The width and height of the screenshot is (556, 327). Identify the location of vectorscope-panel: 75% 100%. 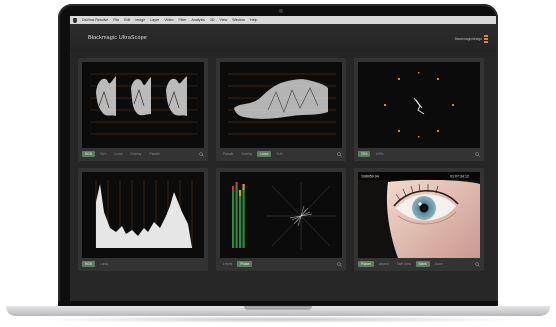
(419, 109).